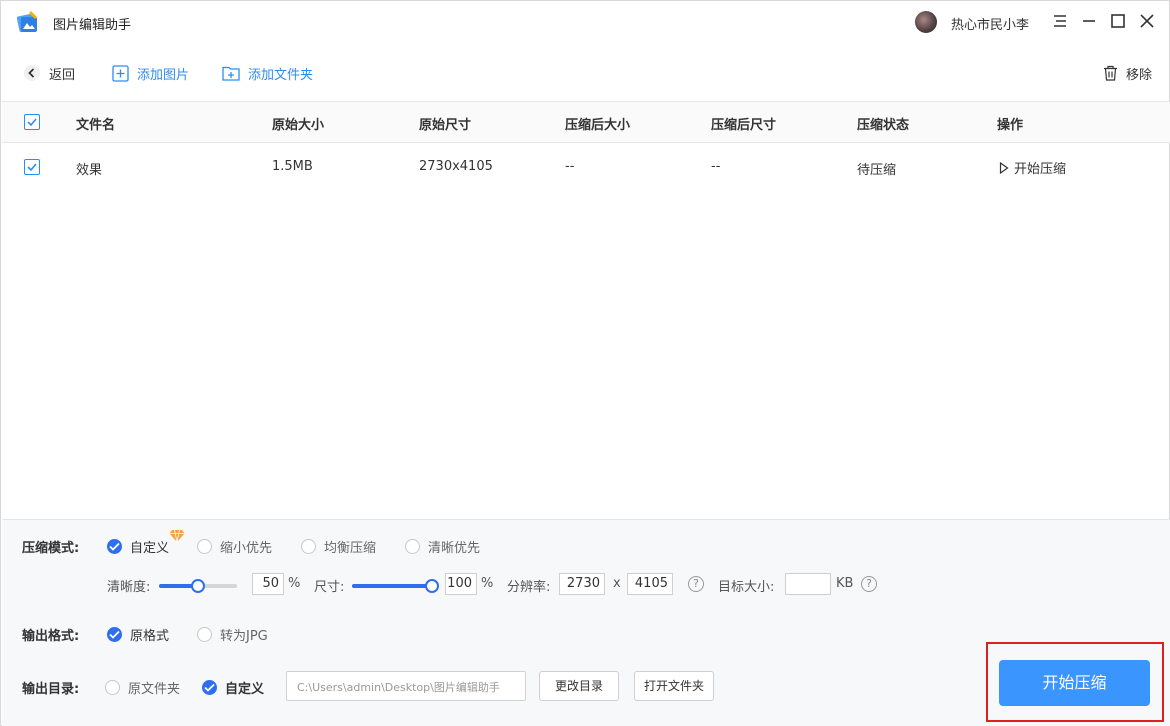  I want to click on add-image-button: 添加图片, so click(150, 73).